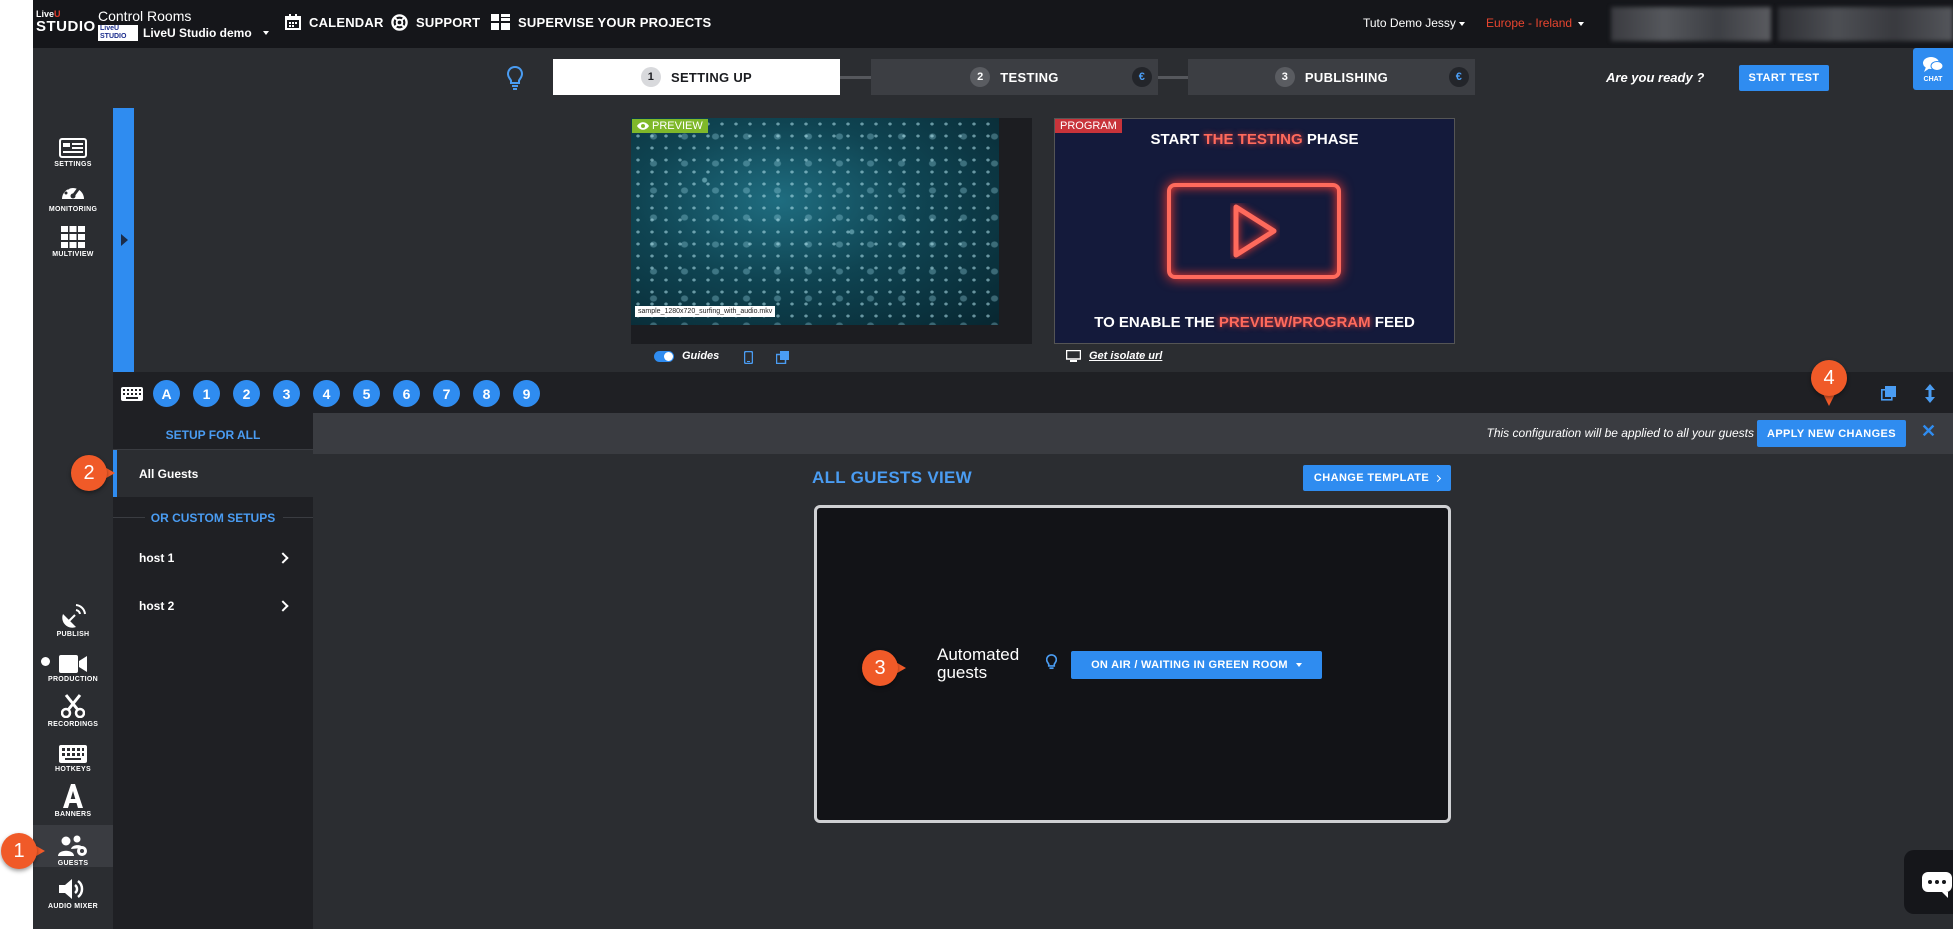 This screenshot has width=1953, height=929. What do you see at coordinates (1409, 23) in the screenshot?
I see `user-name: Tuto Demo Jessy` at bounding box center [1409, 23].